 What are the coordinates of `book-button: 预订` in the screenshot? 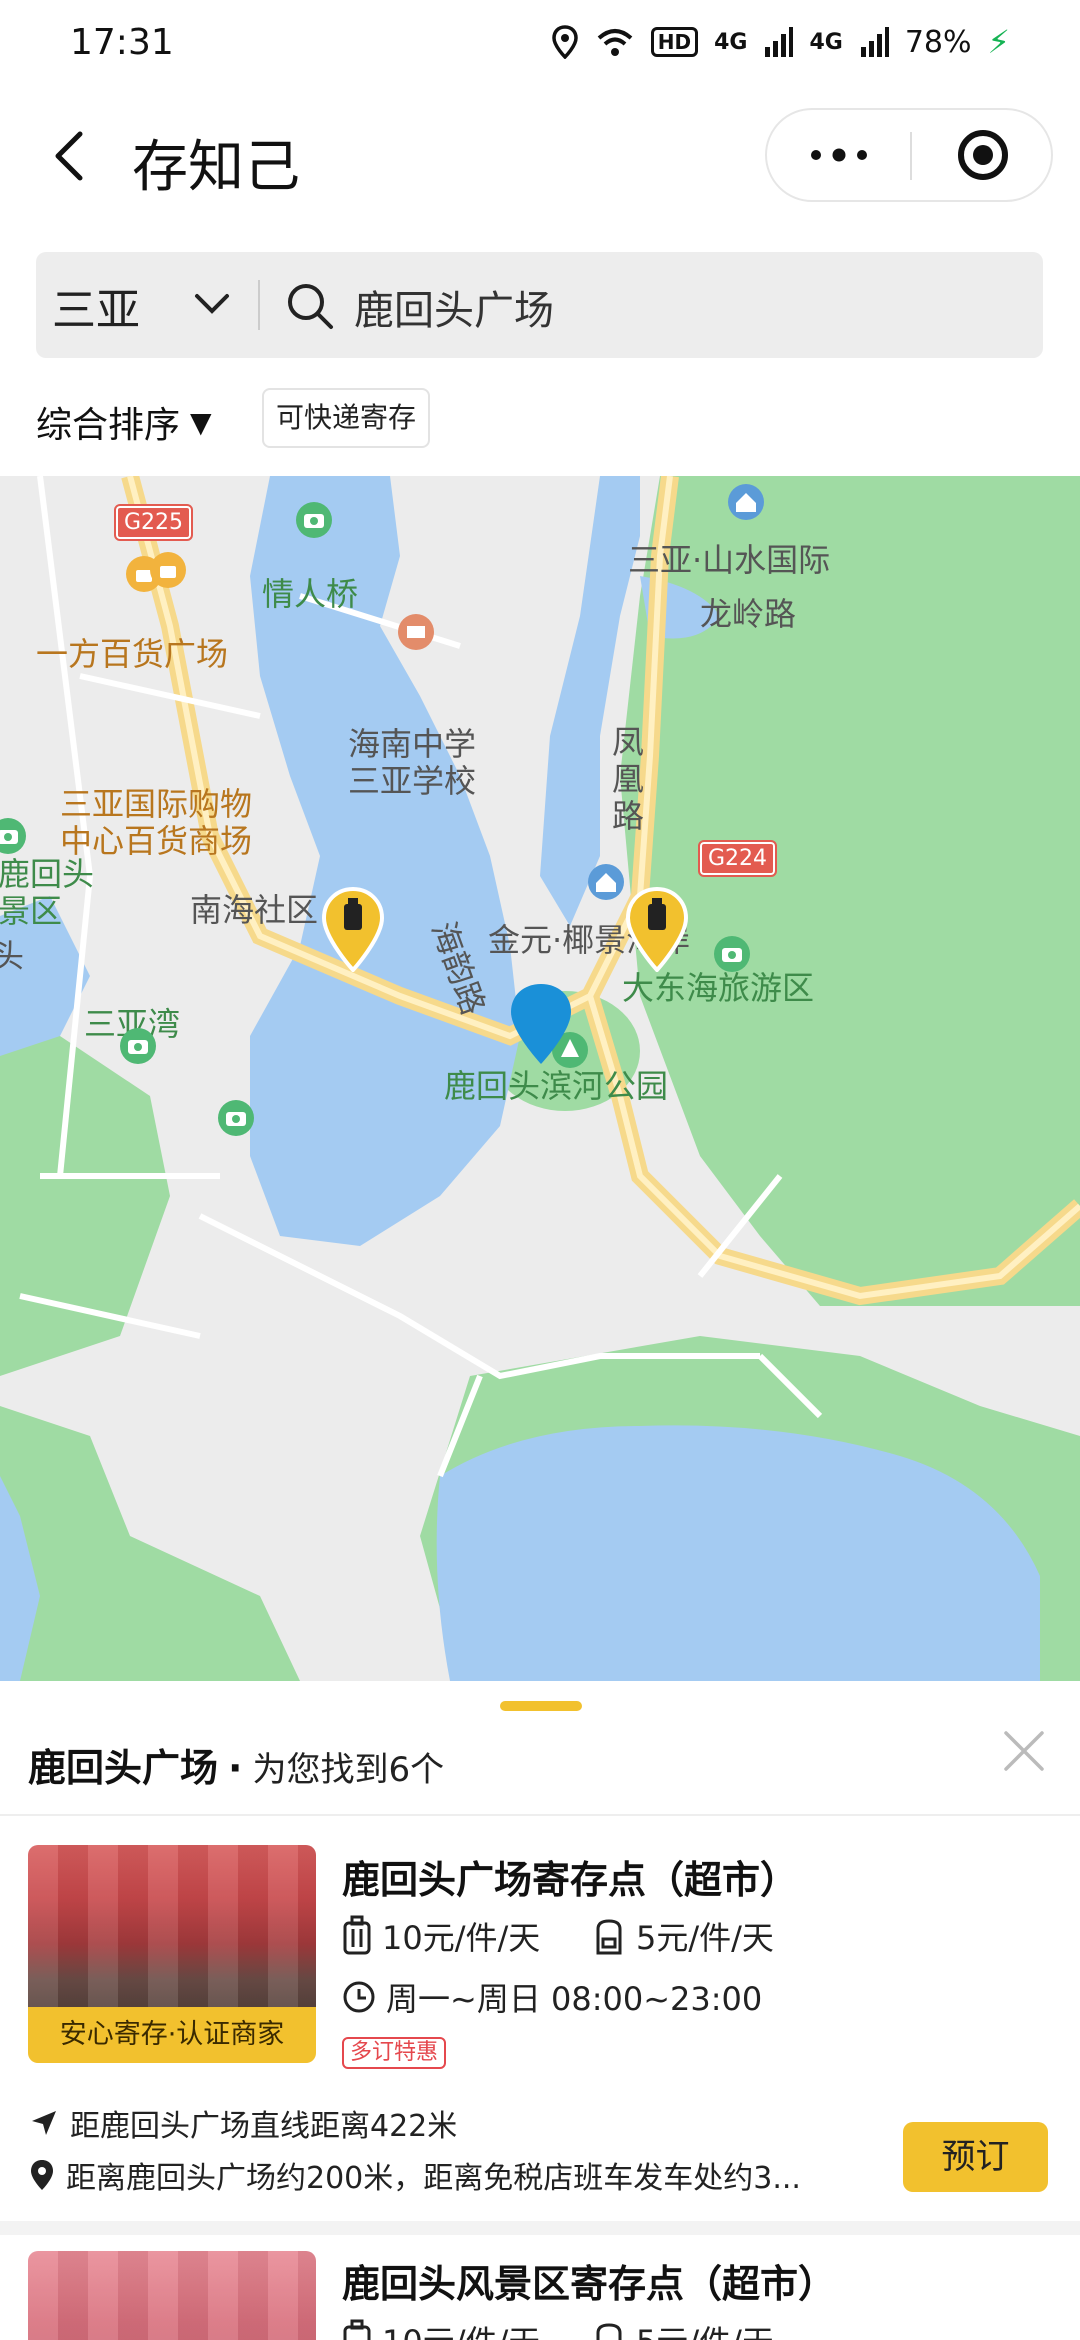 It's located at (975, 2157).